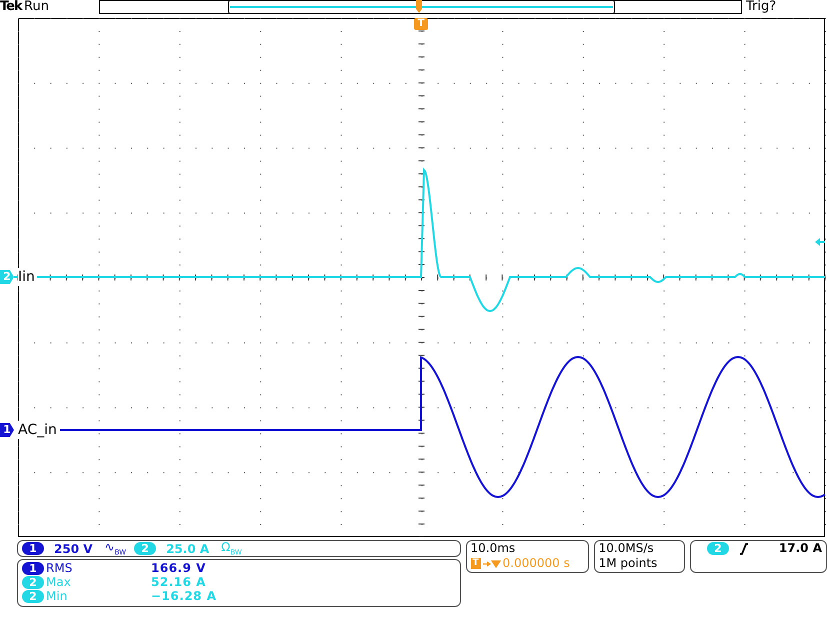 The height and width of the screenshot is (620, 827). What do you see at coordinates (178, 568) in the screenshot?
I see `measurement-value: 166.9 V` at bounding box center [178, 568].